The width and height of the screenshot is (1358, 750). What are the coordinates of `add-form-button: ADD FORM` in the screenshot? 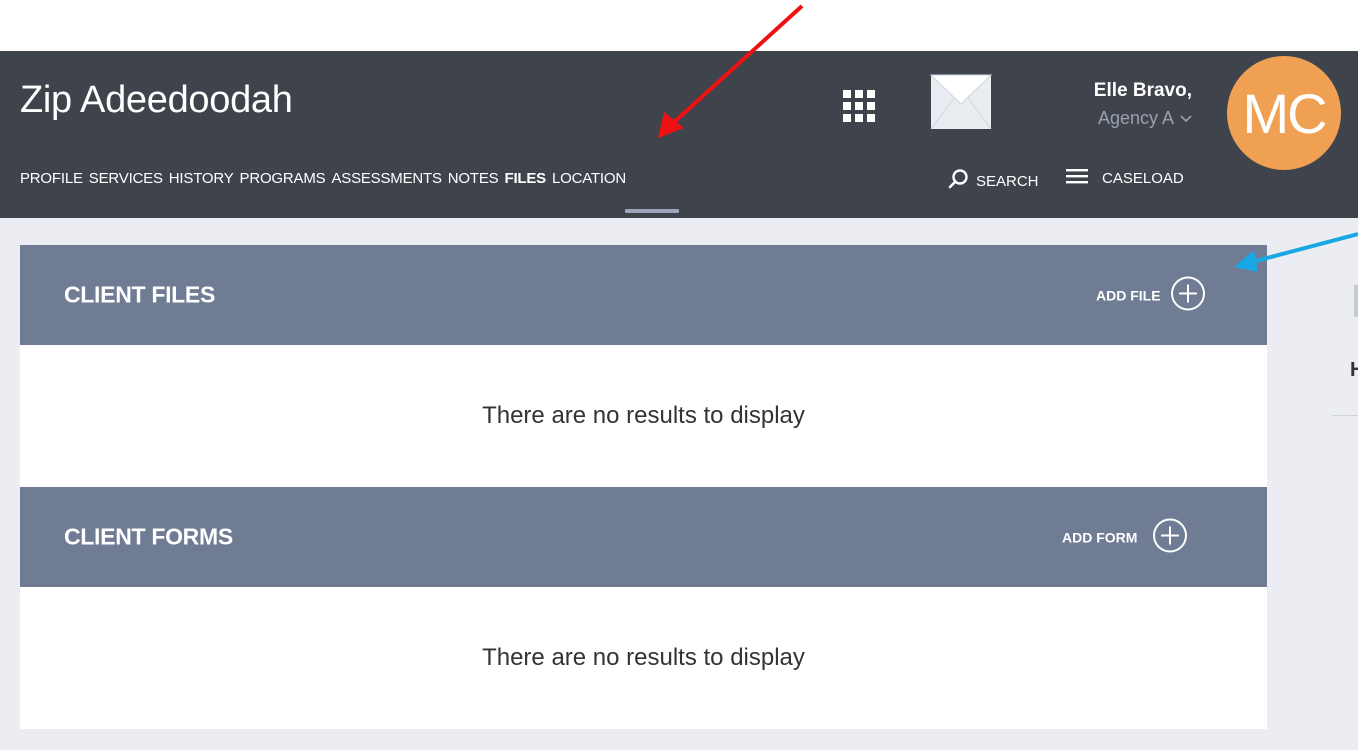 It's located at (1125, 537).